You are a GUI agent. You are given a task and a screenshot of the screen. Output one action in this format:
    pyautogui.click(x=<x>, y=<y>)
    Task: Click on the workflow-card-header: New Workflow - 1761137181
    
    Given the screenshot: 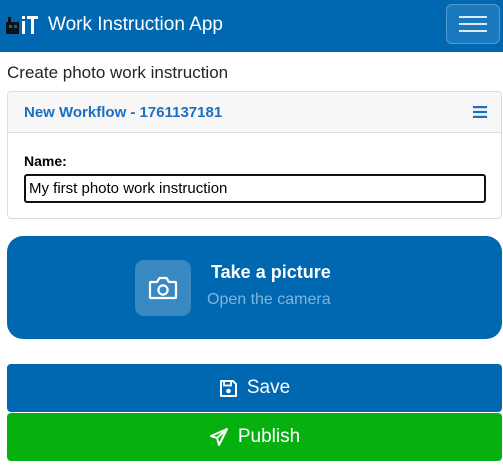 What is the action you would take?
    pyautogui.click(x=254, y=112)
    